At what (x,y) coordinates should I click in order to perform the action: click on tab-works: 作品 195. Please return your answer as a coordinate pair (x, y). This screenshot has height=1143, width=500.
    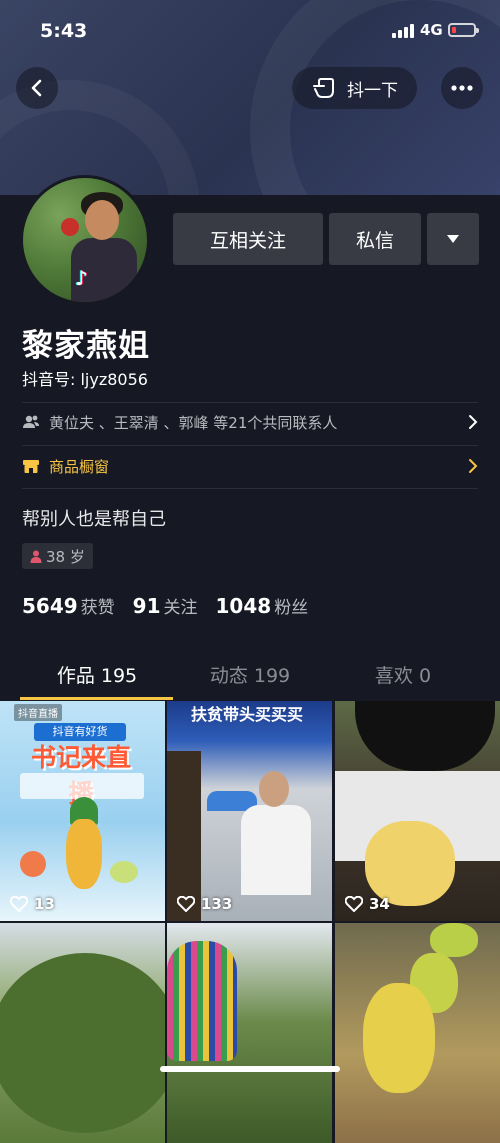
    Looking at the image, I should click on (97, 676).